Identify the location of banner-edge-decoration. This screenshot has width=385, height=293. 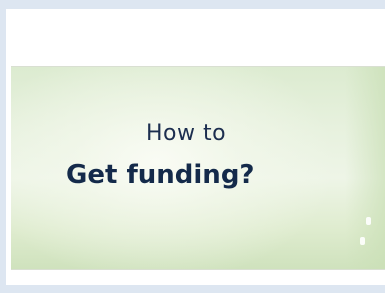
(365, 168).